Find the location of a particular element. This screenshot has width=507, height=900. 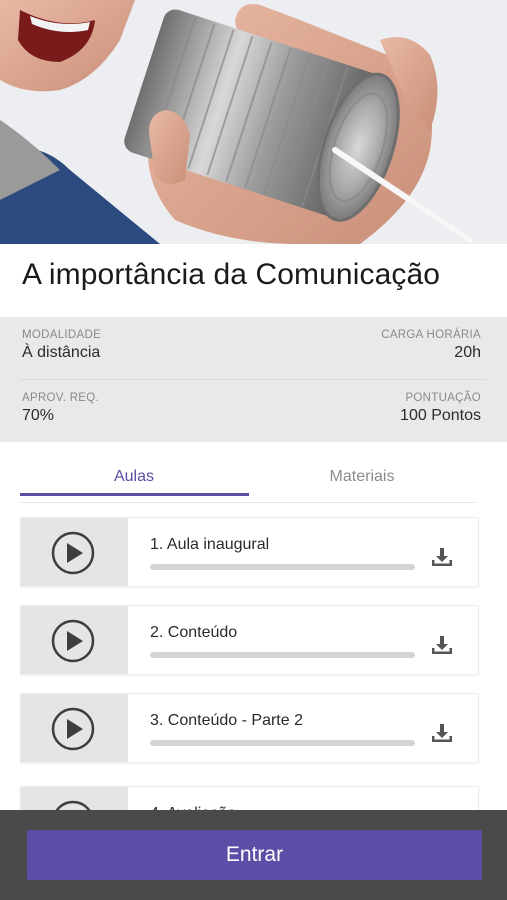

info-row: APROV. REQ. 70% PONTUAÇÃO 100 Pontos is located at coordinates (253, 411).